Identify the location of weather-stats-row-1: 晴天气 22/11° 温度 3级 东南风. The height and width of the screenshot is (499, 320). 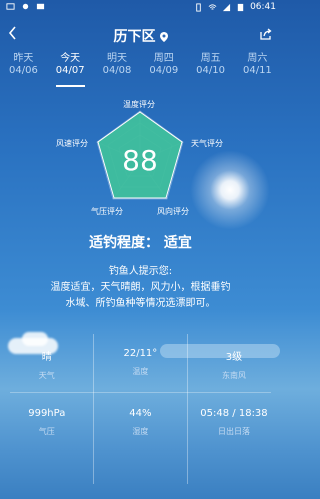
(140, 364).